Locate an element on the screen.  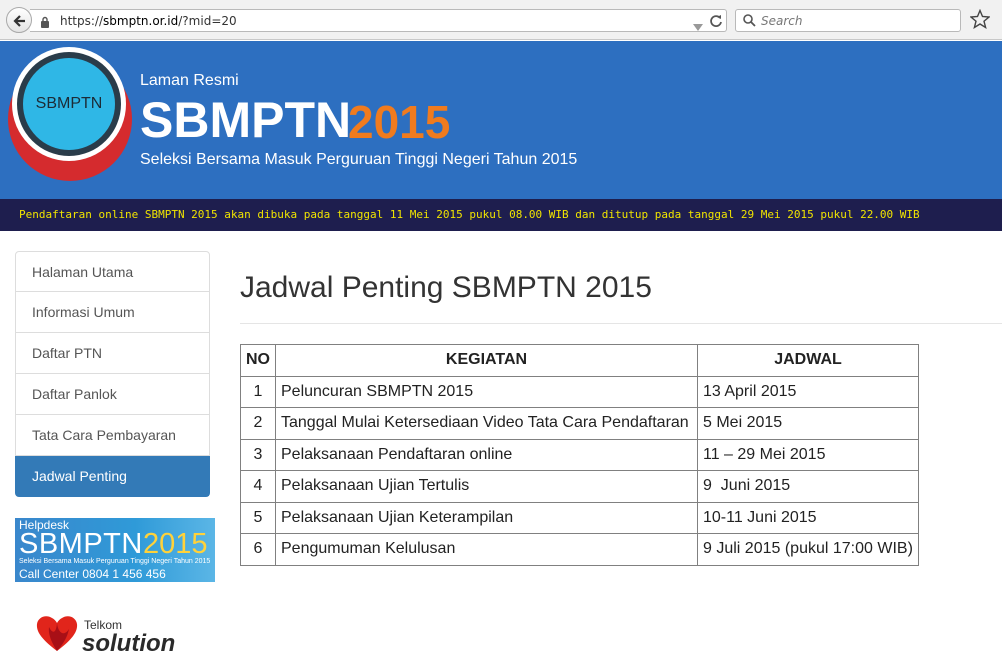
cell-jadwal: 9 Juni 2015 is located at coordinates (808, 486).